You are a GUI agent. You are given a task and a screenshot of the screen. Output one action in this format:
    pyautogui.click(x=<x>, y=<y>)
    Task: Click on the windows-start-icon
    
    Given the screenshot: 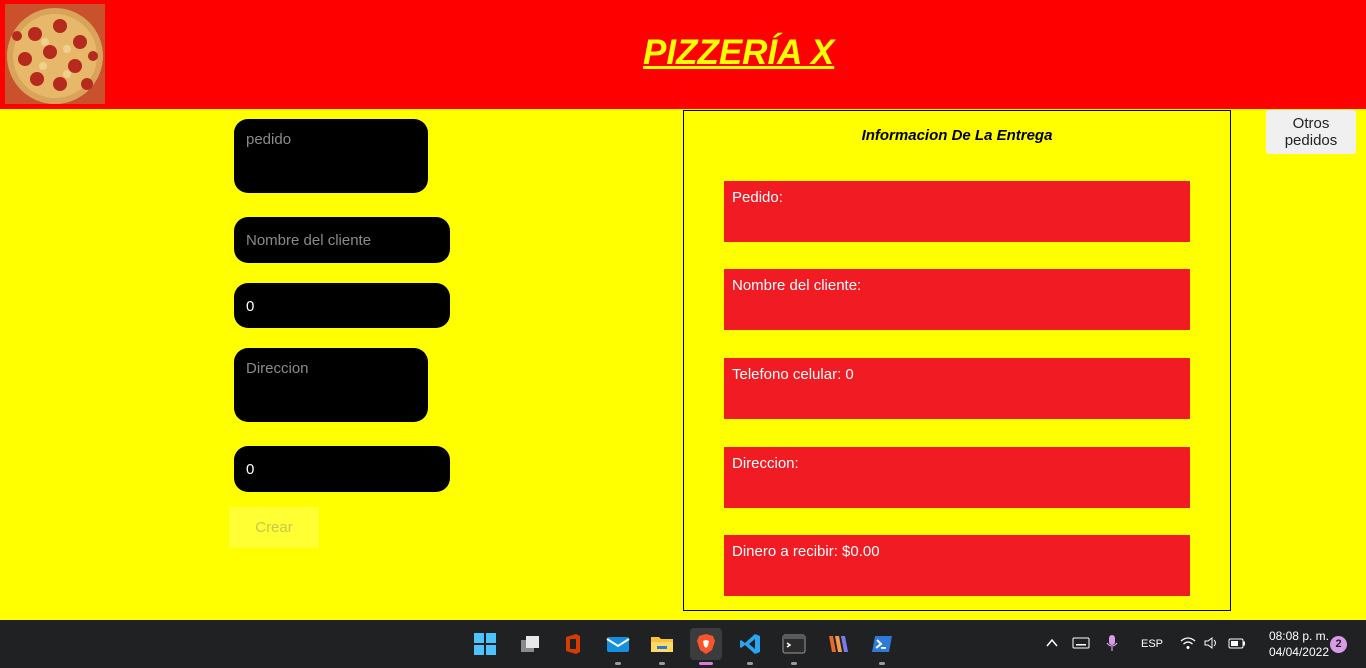 What is the action you would take?
    pyautogui.click(x=485, y=644)
    